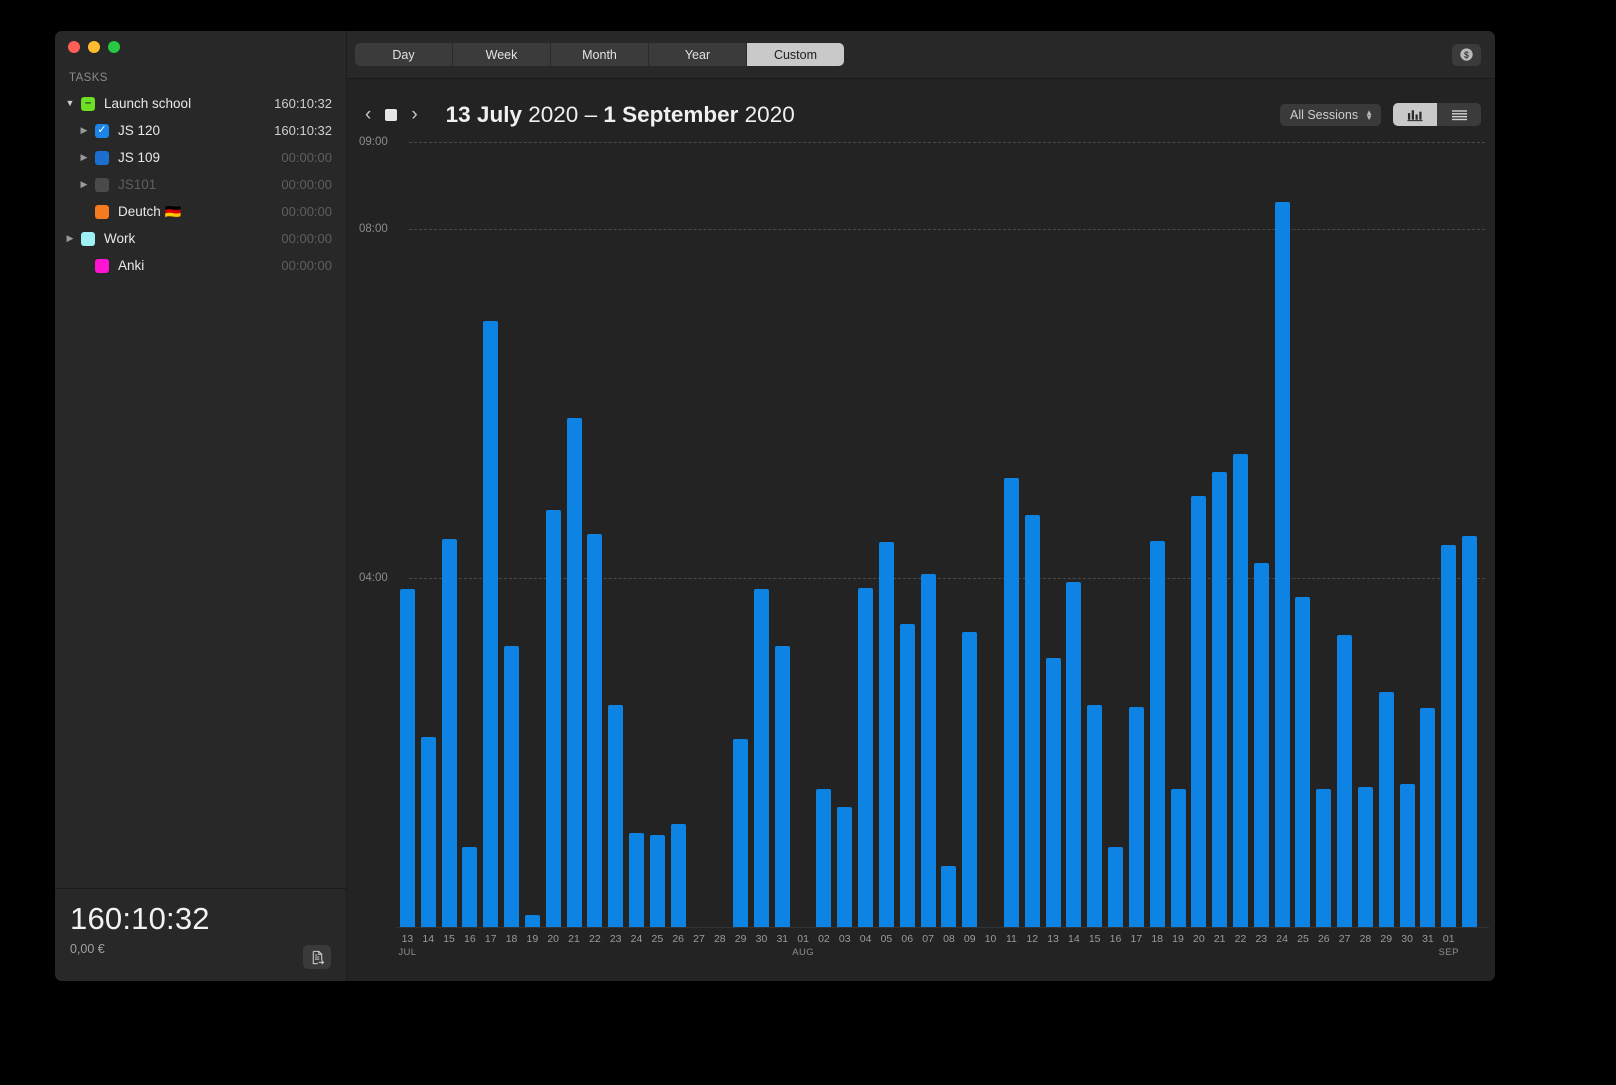  What do you see at coordinates (591, 114) in the screenshot?
I see `range-dash: –` at bounding box center [591, 114].